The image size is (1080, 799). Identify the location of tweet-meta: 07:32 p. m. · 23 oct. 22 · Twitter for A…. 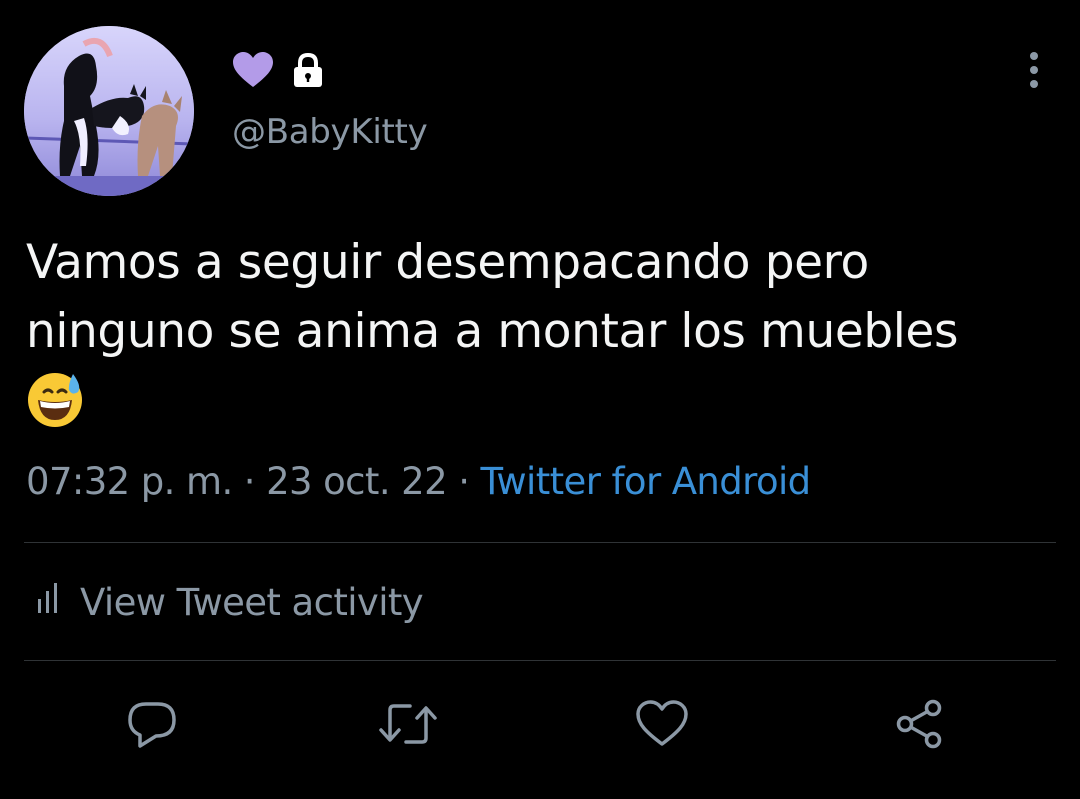
(418, 481).